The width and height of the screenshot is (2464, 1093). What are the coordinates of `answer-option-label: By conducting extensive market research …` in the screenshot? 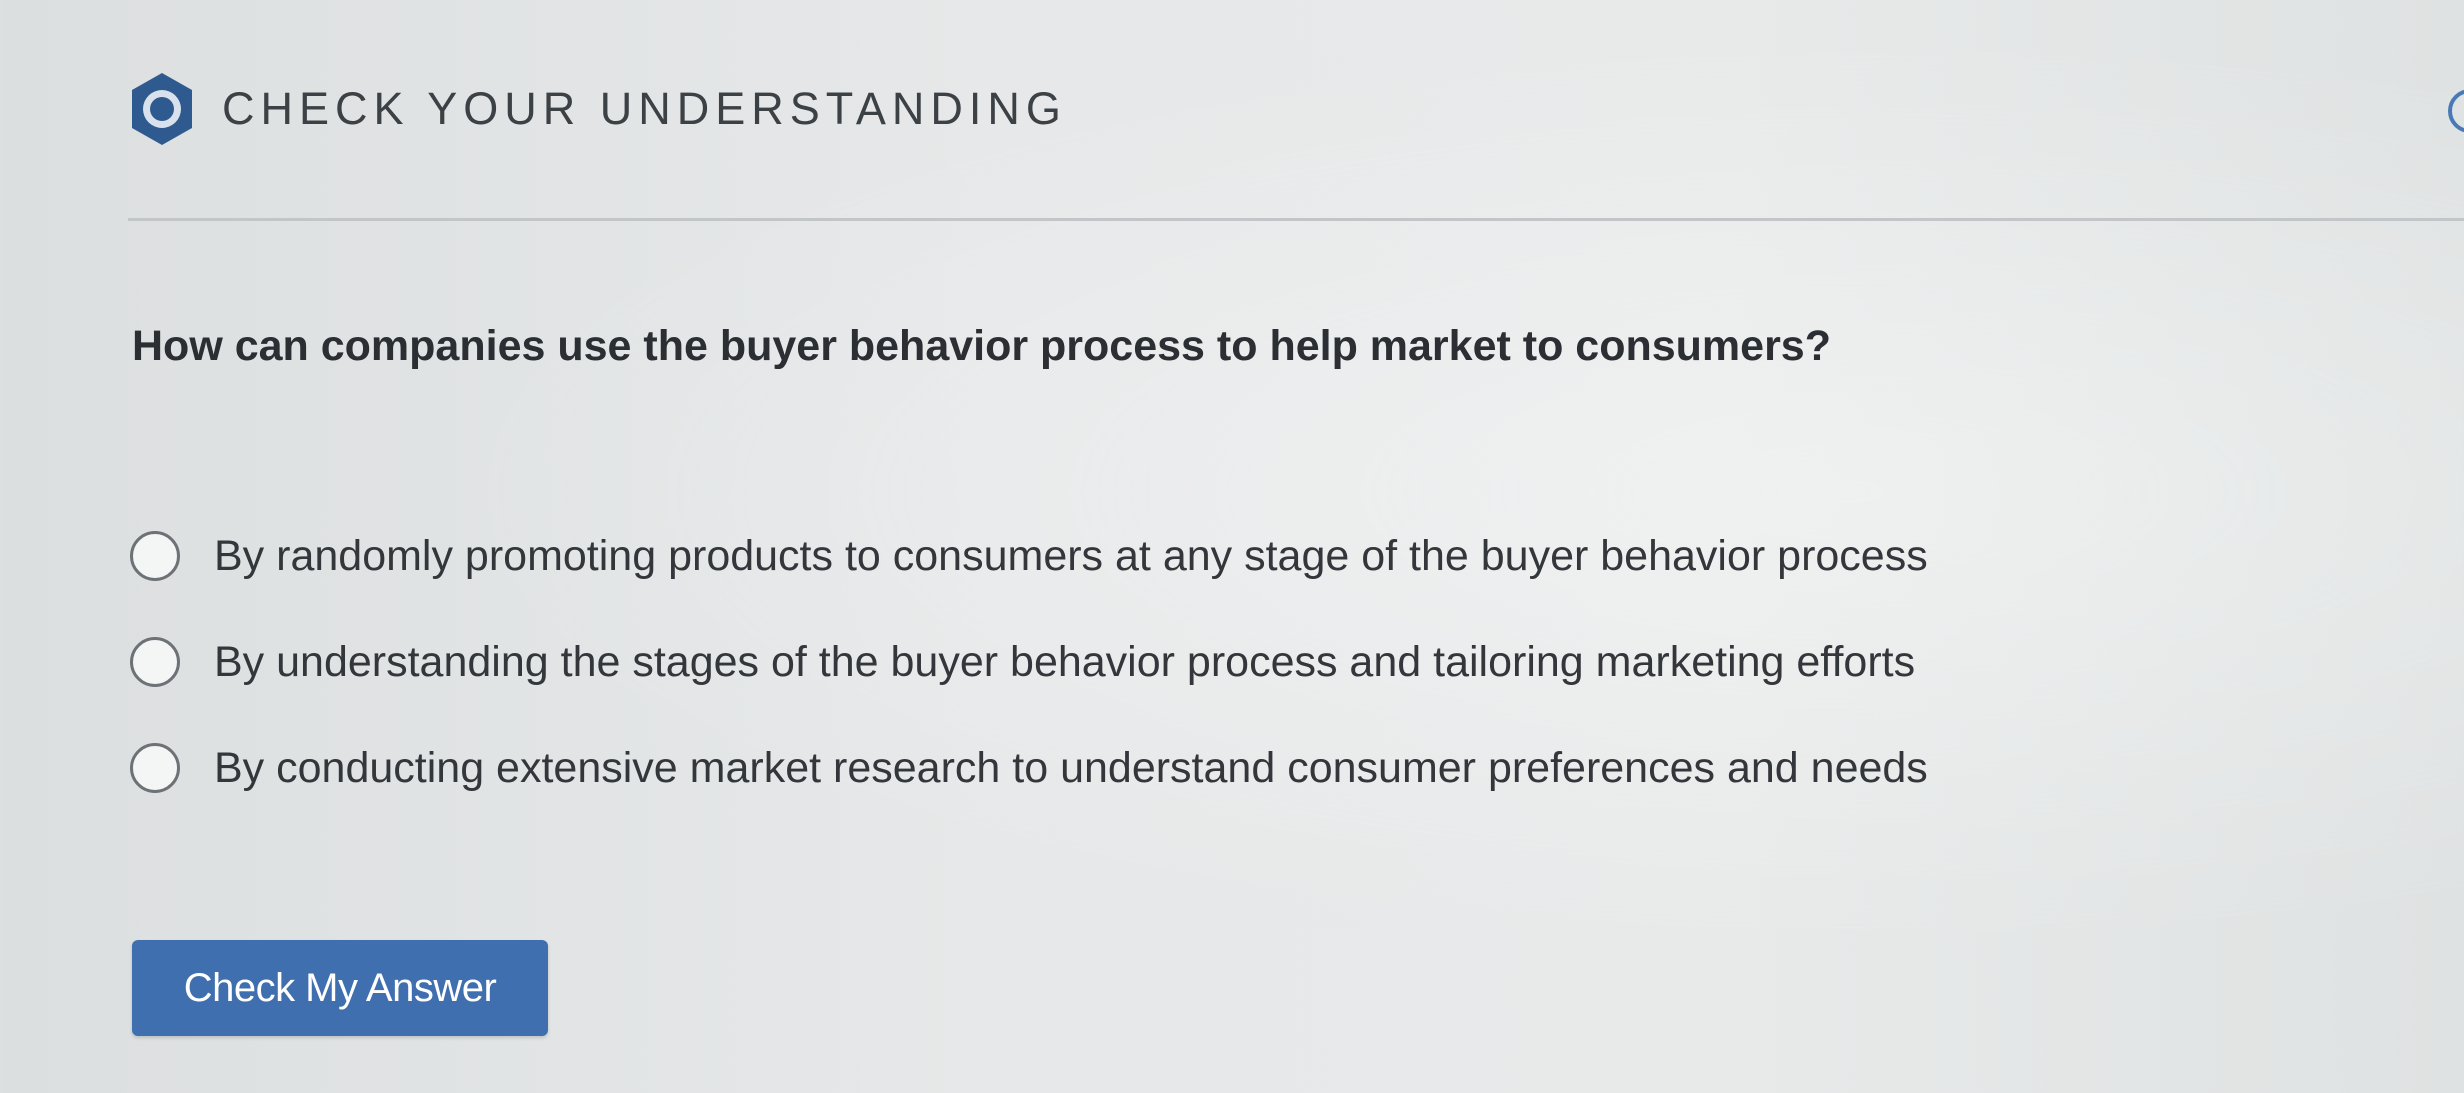 It's located at (1071, 767).